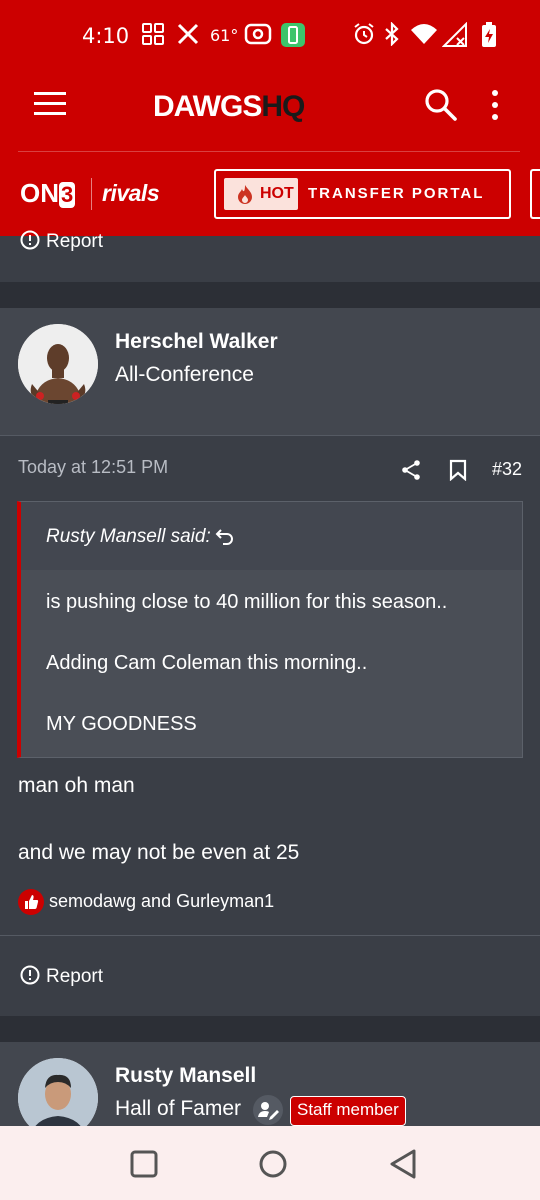 The width and height of the screenshot is (540, 1200). Describe the element at coordinates (153, 34) in the screenshot. I see `grid-icon` at that location.